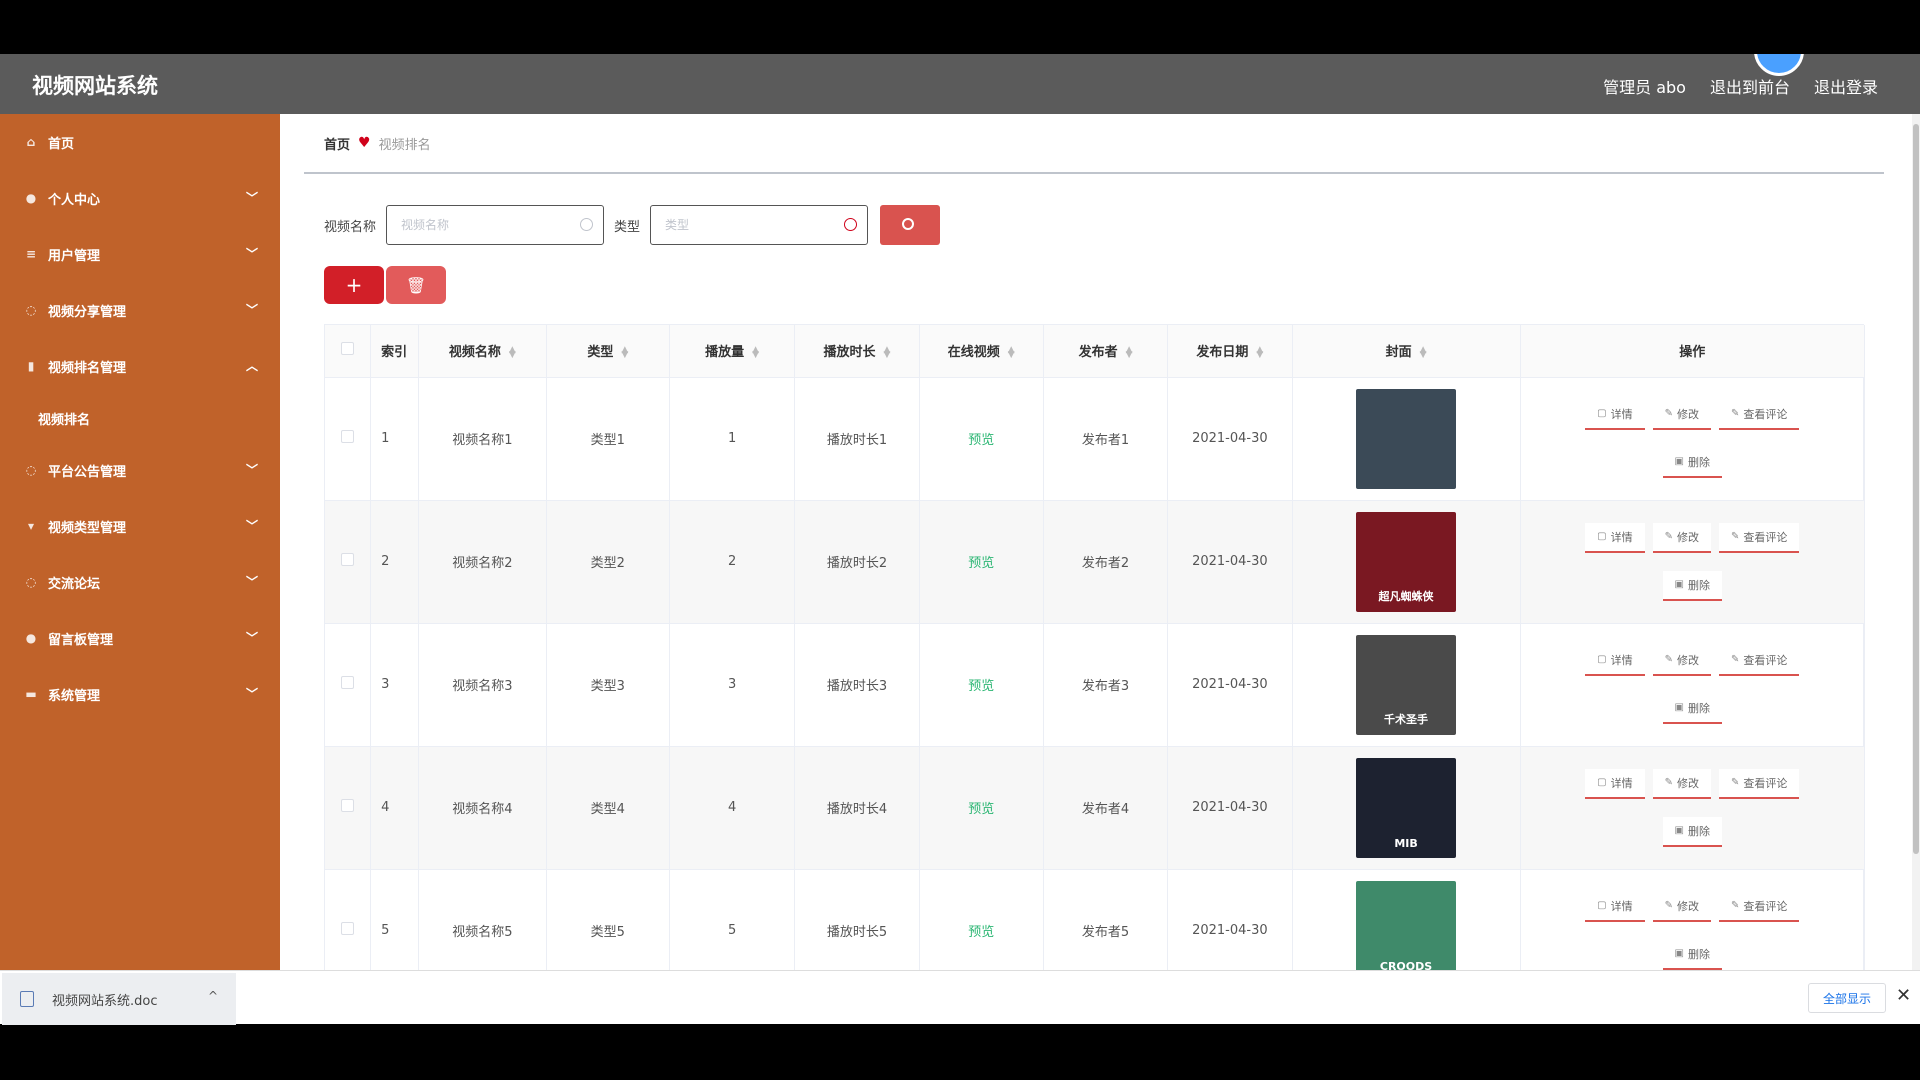  Describe the element at coordinates (981, 351) in the screenshot. I see `col-header: 在线视频 ▲ ▼` at that location.